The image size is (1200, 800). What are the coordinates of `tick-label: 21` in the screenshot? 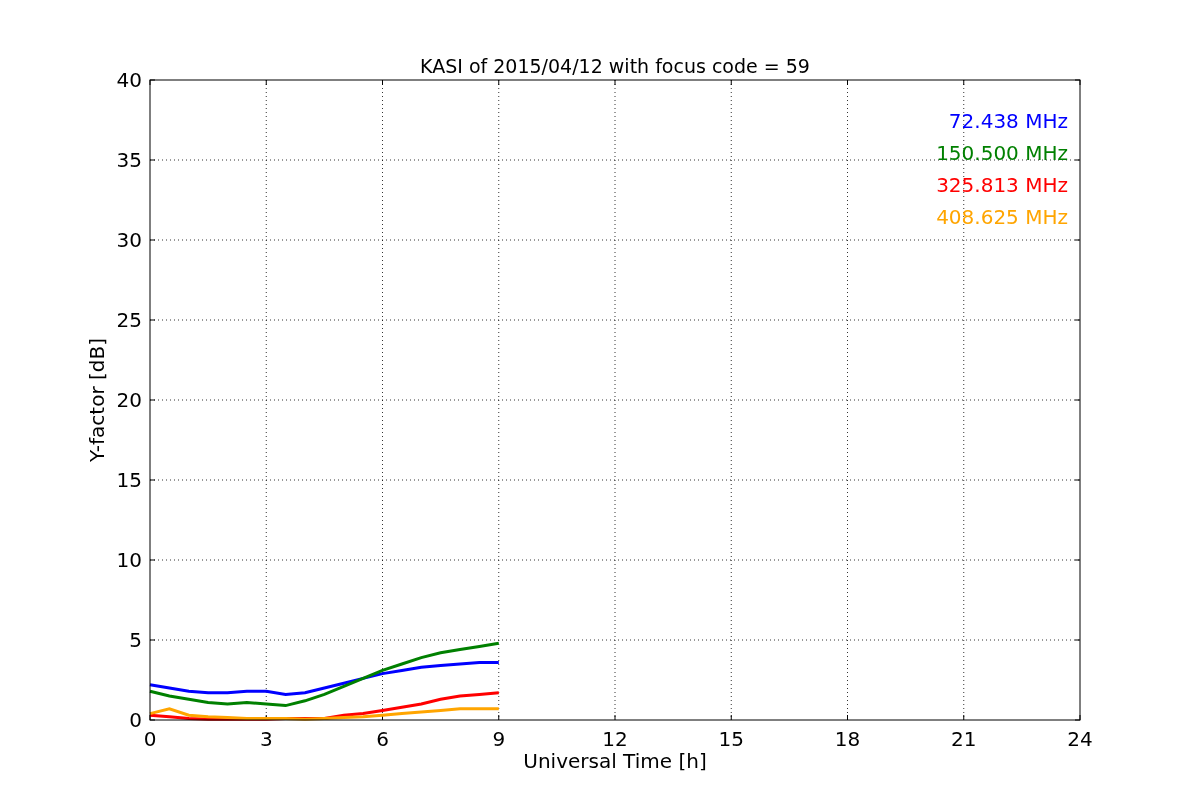 It's located at (964, 739).